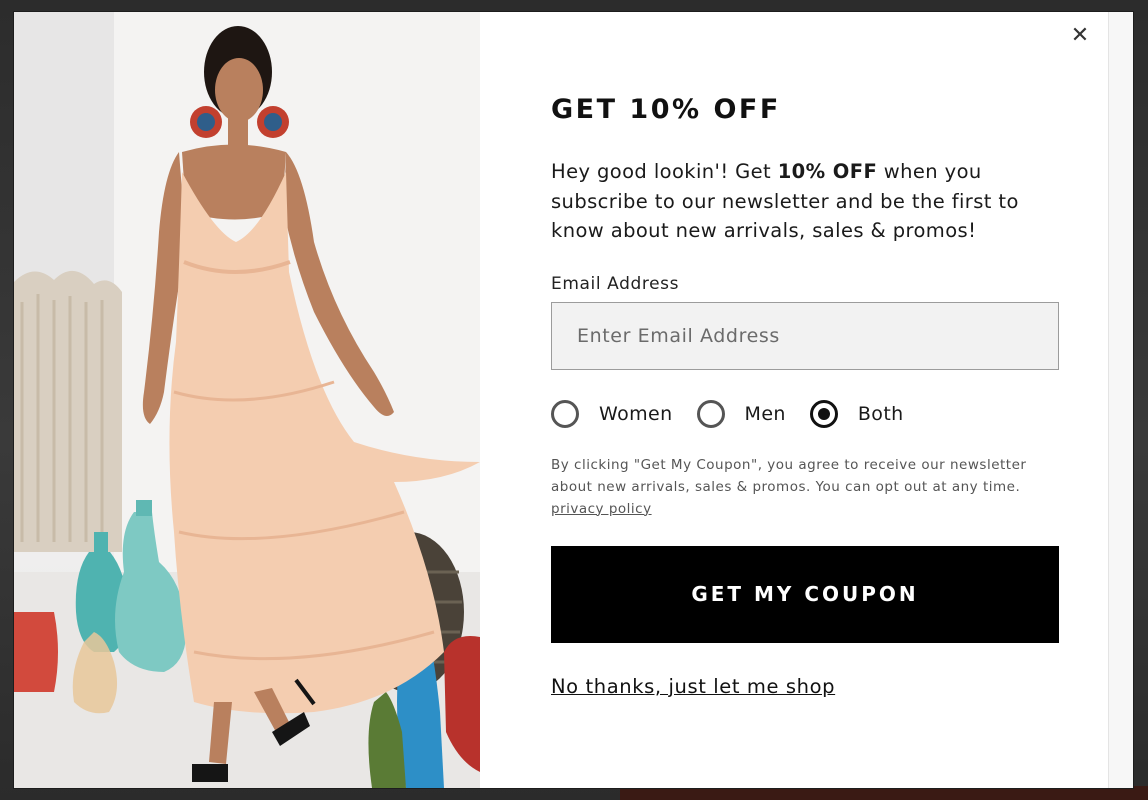 The width and height of the screenshot is (1148, 800). I want to click on email-input, so click(805, 335).